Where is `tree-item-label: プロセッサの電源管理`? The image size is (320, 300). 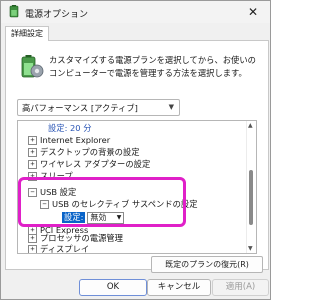 tree-item-label: プロセッサの電源管理 is located at coordinates (81, 238).